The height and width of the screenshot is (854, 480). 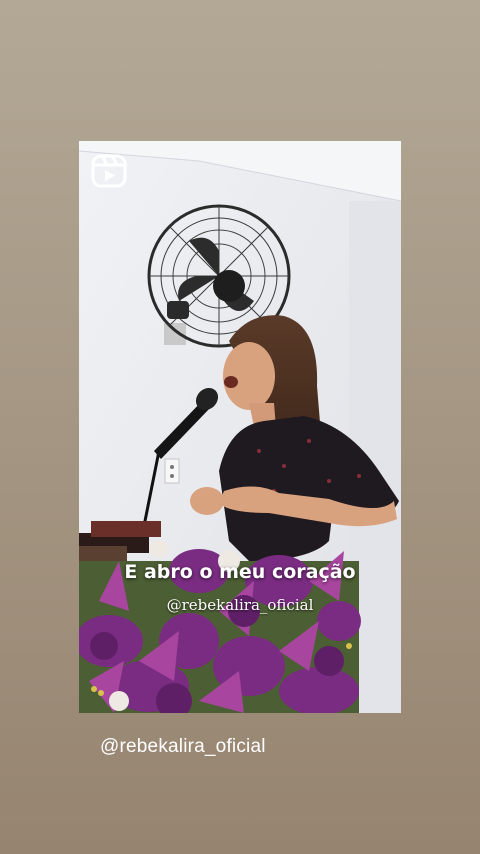 What do you see at coordinates (240, 605) in the screenshot?
I see `video-watermark: @rebekalira_oficial` at bounding box center [240, 605].